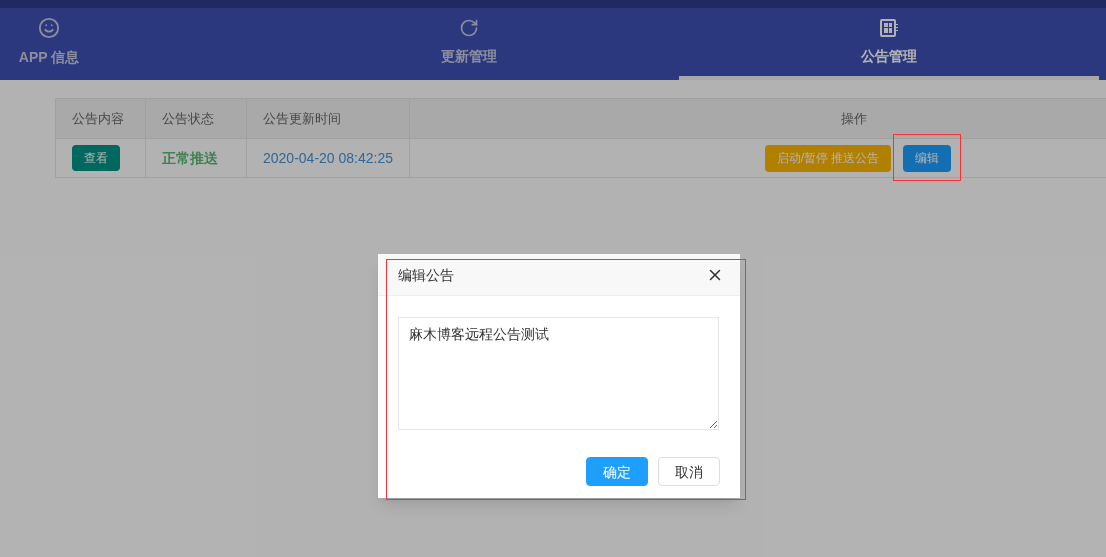 This screenshot has height=557, width=1106. Describe the element at coordinates (689, 471) in the screenshot. I see `cancel-button: 取消` at that location.